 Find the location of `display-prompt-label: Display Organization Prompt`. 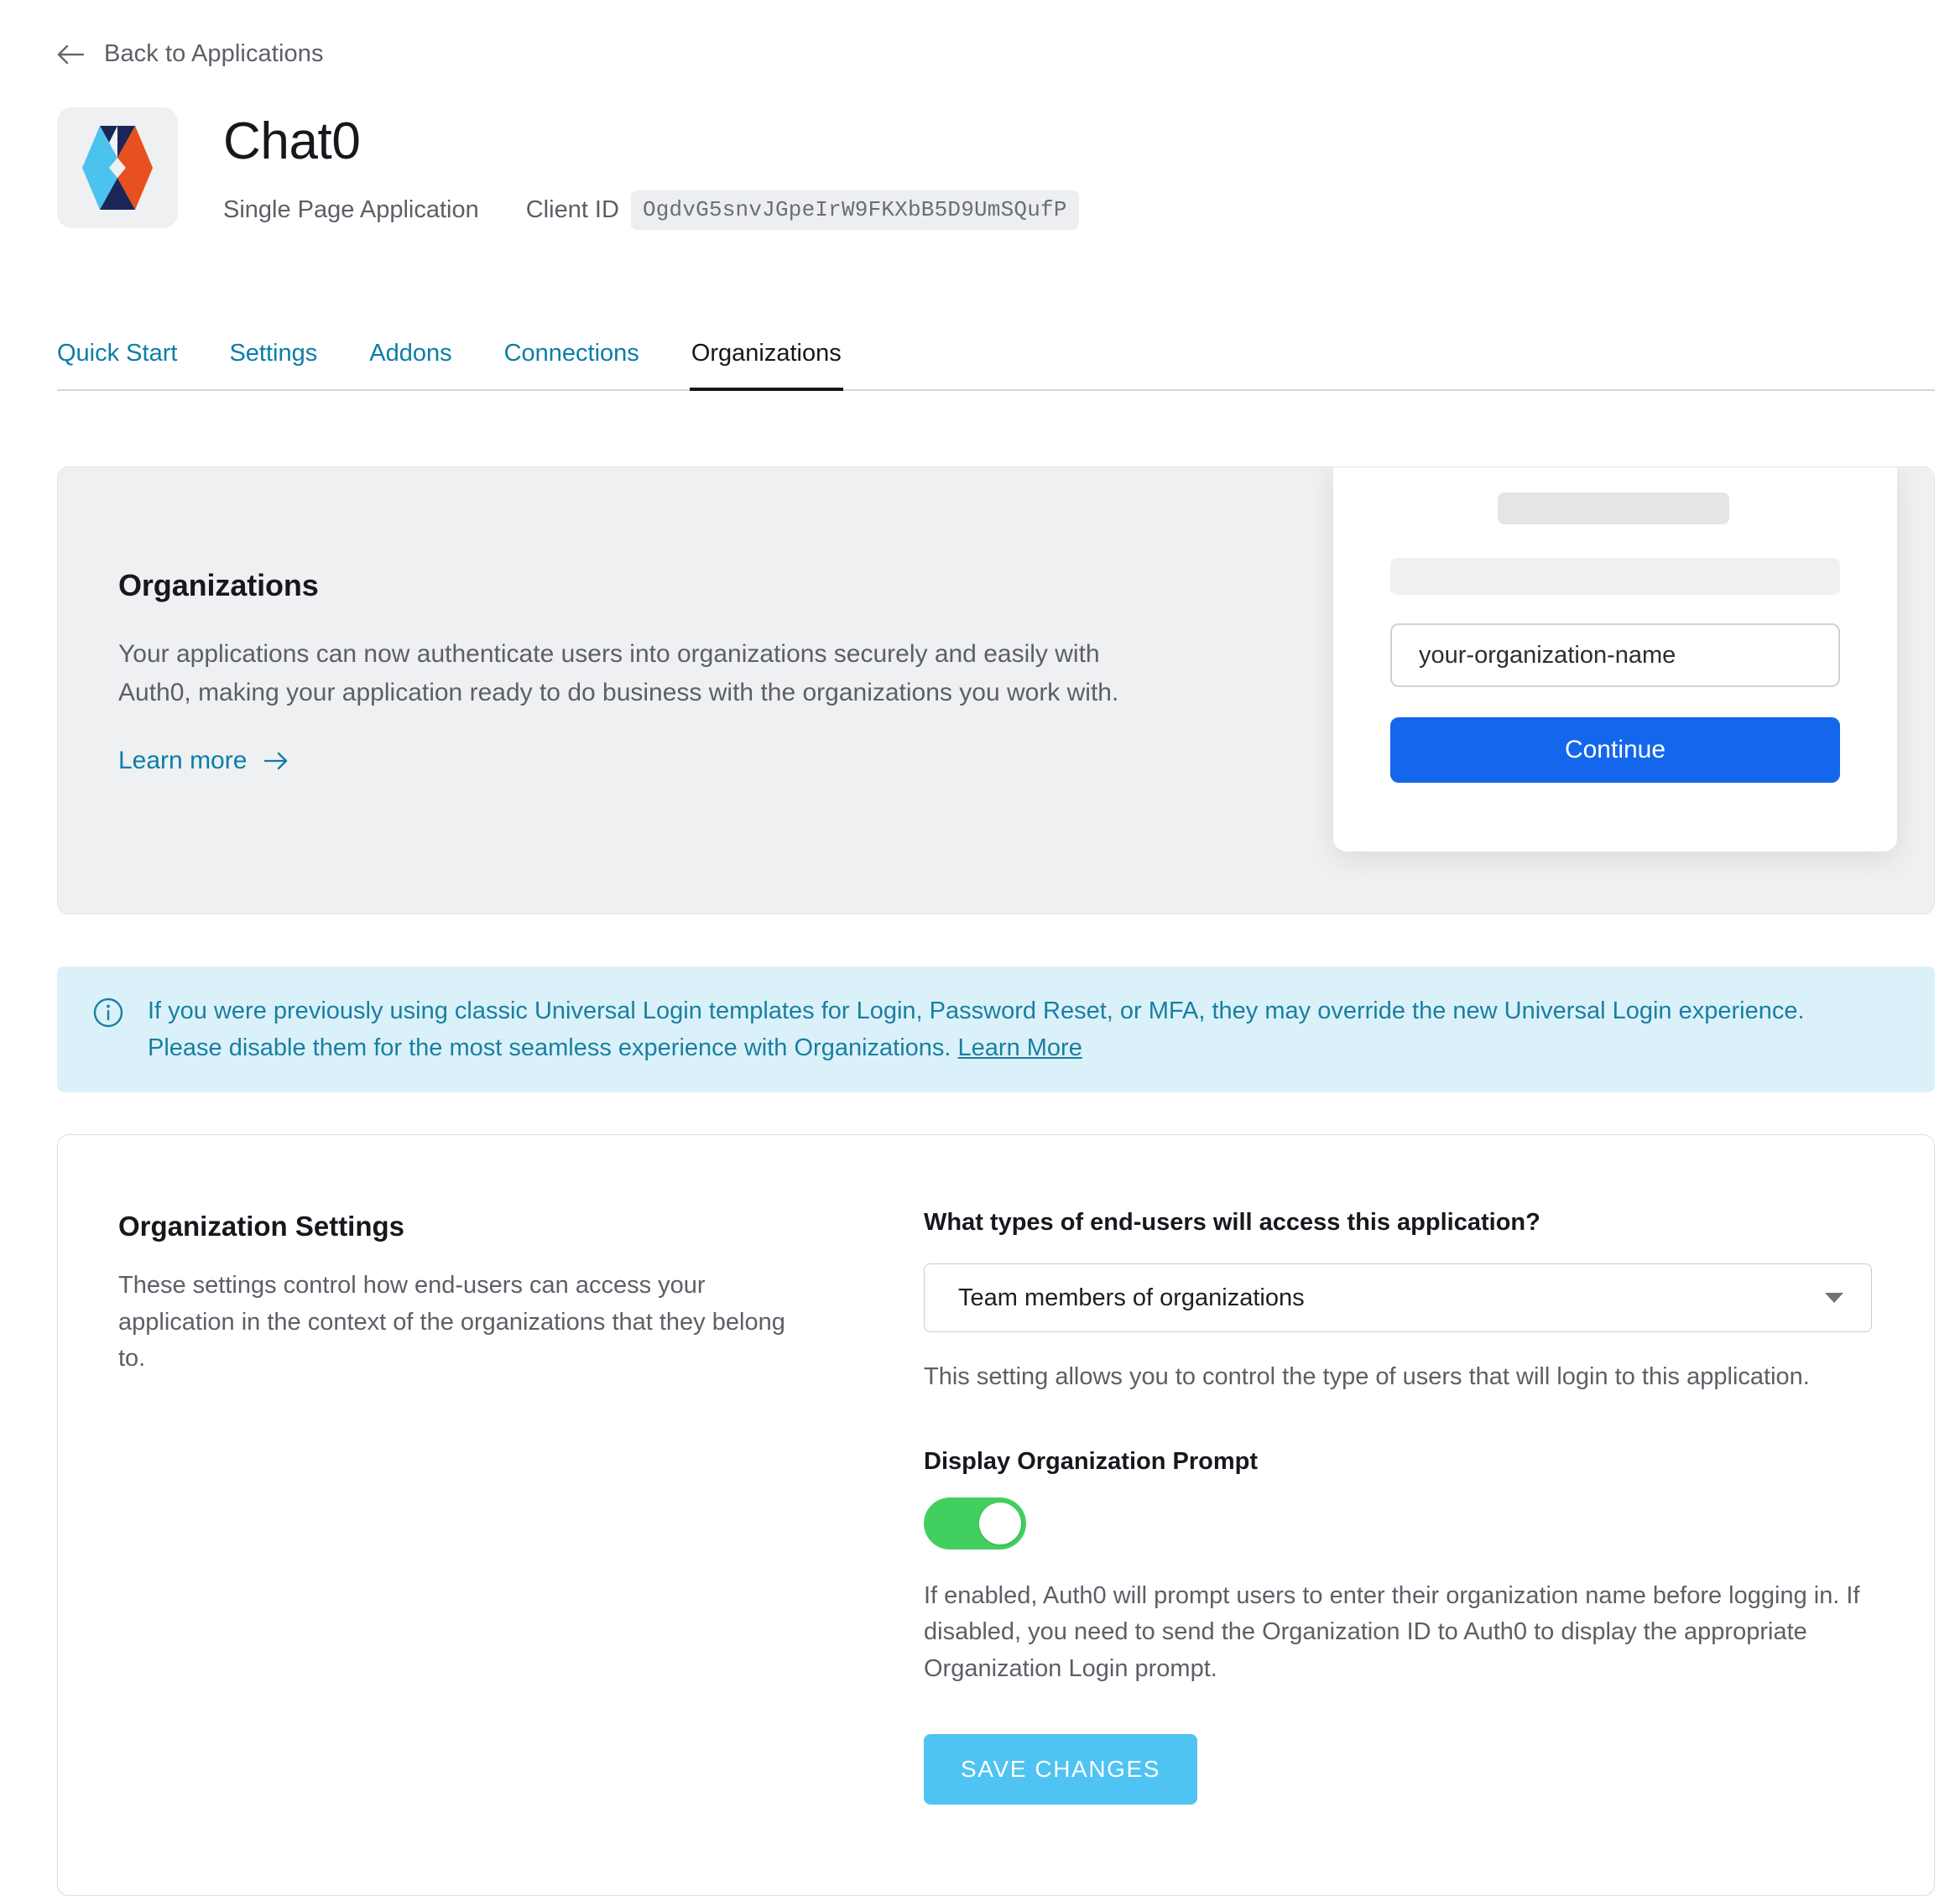

display-prompt-label: Display Organization Prompt is located at coordinates (1091, 1461).